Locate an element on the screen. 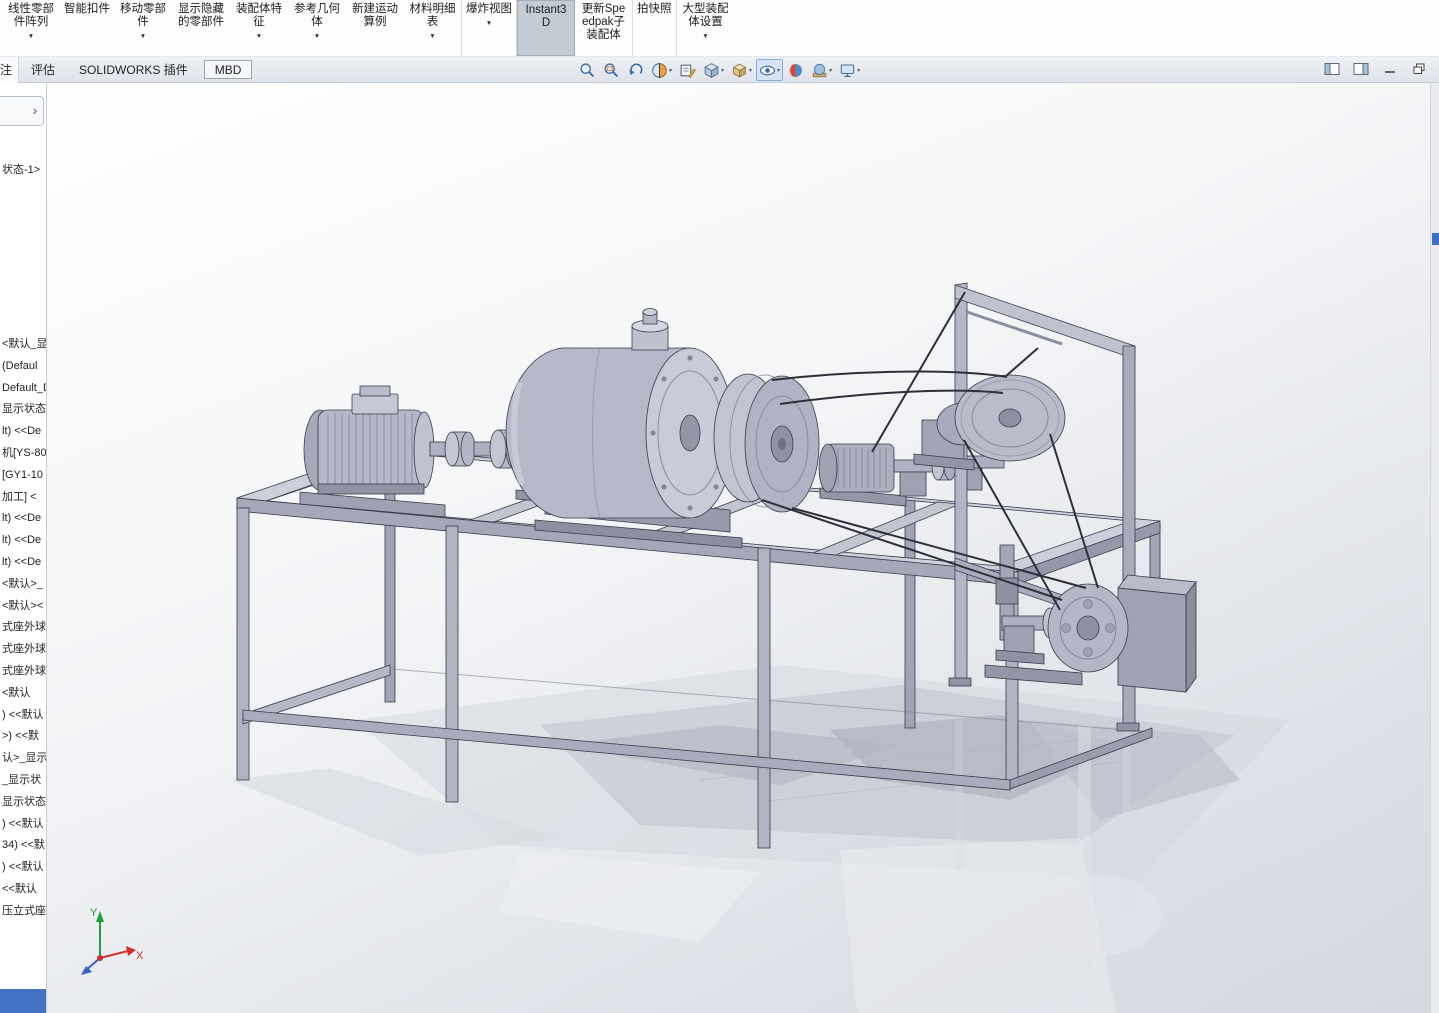  minimize-icon is located at coordinates (1390, 72).